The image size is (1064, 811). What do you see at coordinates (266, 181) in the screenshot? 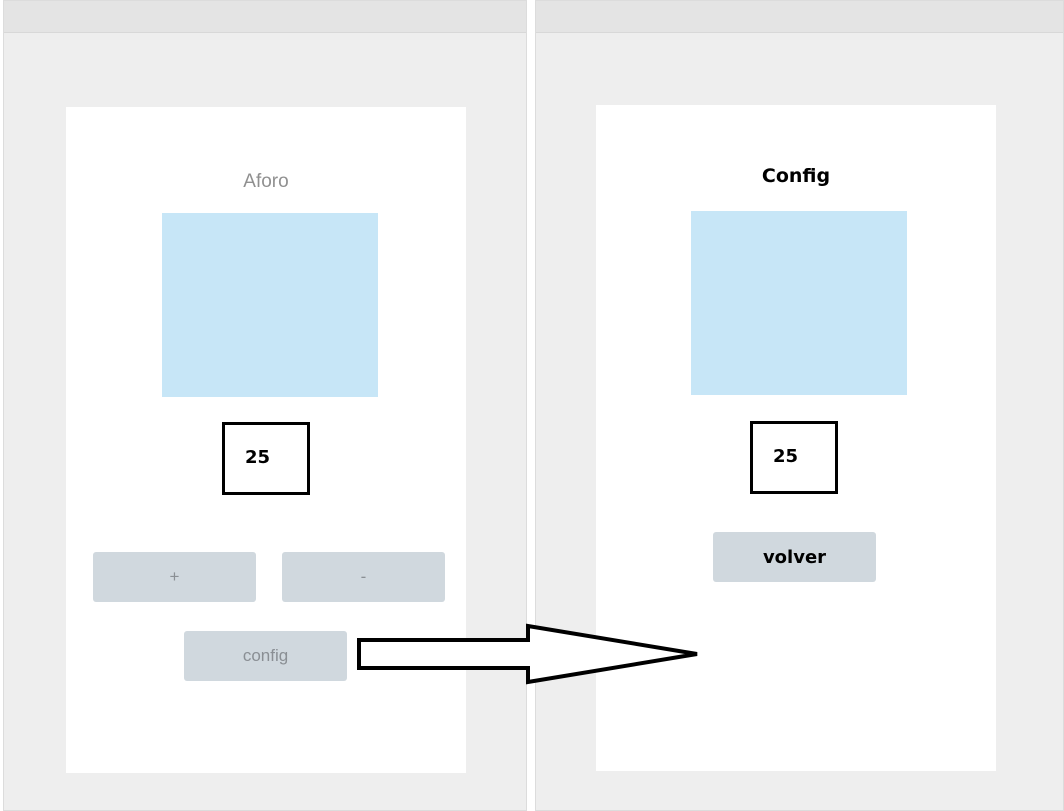
I see `aforo-title: Aforo` at bounding box center [266, 181].